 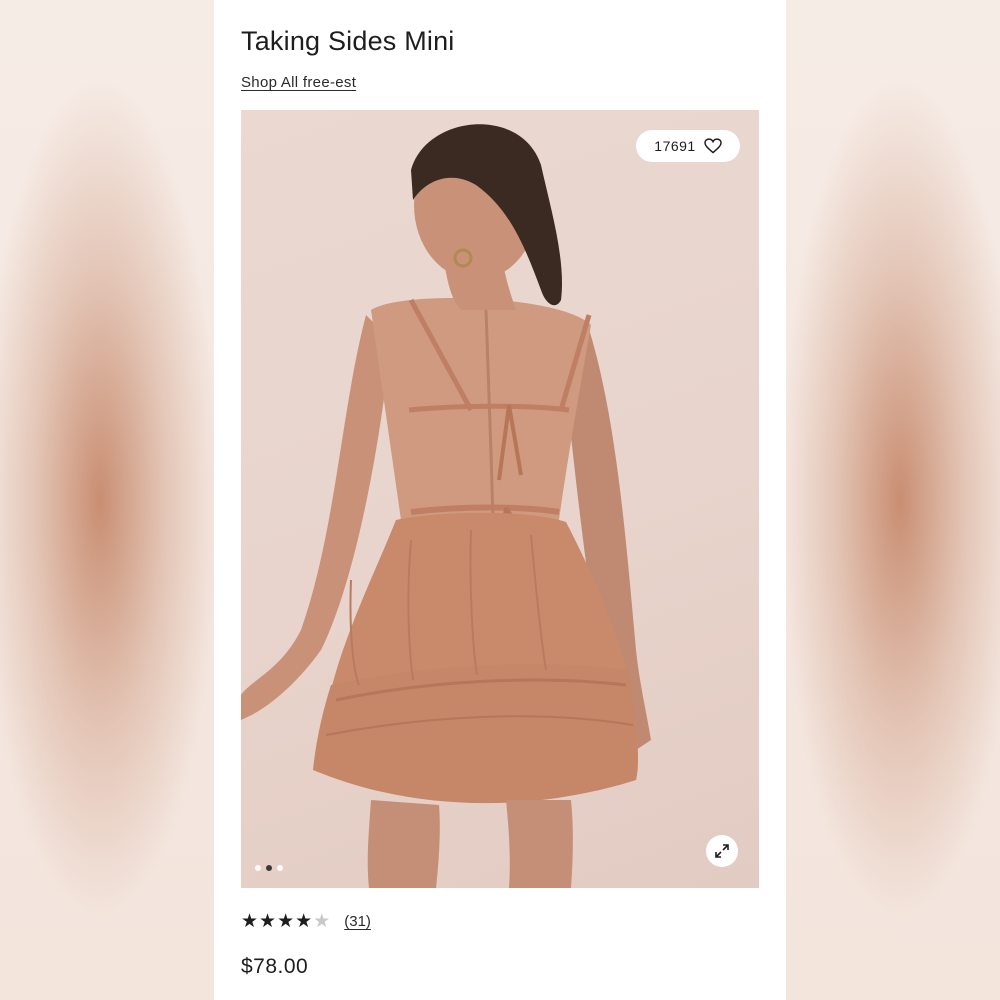 What do you see at coordinates (298, 82) in the screenshot?
I see `shop-all-link: Shop All free-est` at bounding box center [298, 82].